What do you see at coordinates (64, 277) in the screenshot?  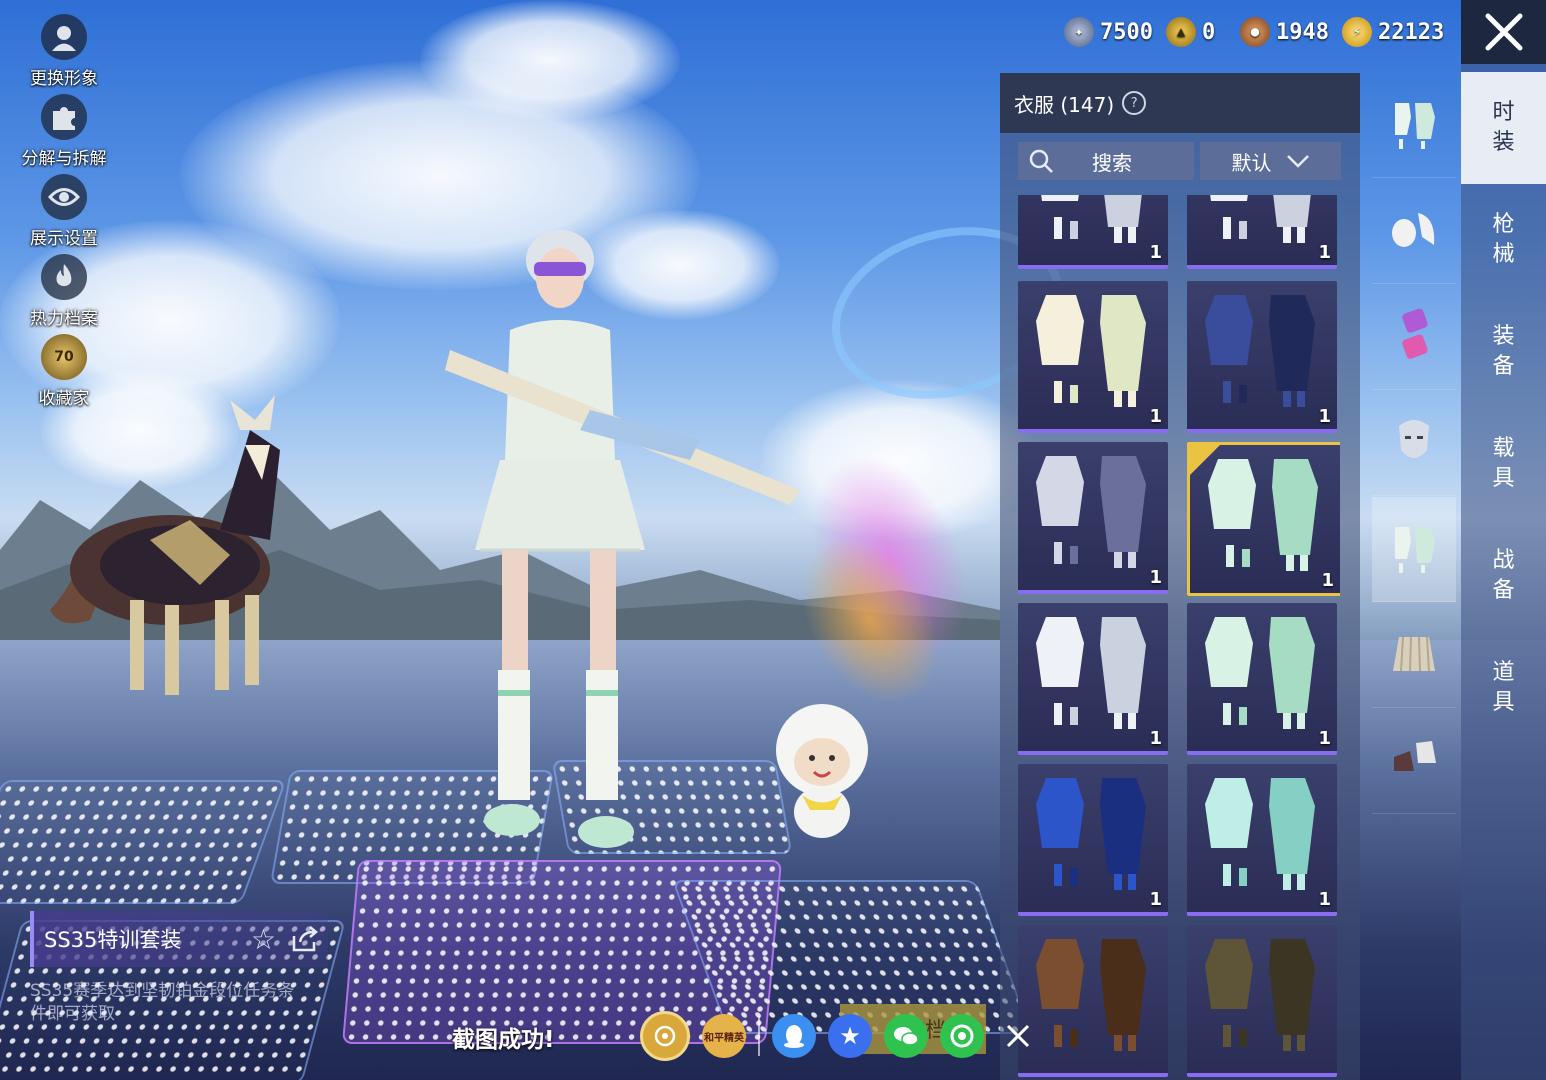 I see `flame-icon` at bounding box center [64, 277].